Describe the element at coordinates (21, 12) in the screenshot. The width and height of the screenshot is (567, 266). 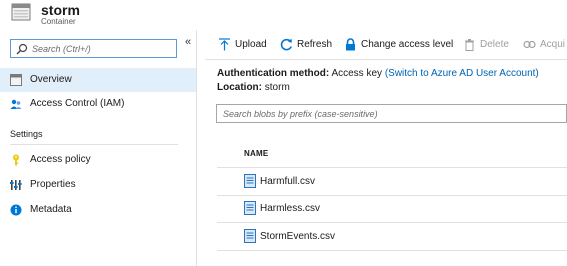
I see `container-icon` at that location.